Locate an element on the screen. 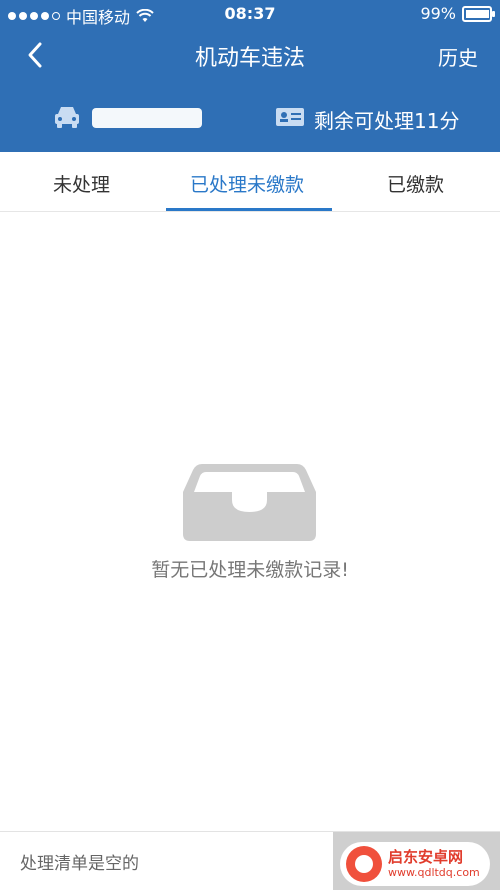 This screenshot has width=500, height=890. nav-bar: 机动车违法 历史 is located at coordinates (250, 55).